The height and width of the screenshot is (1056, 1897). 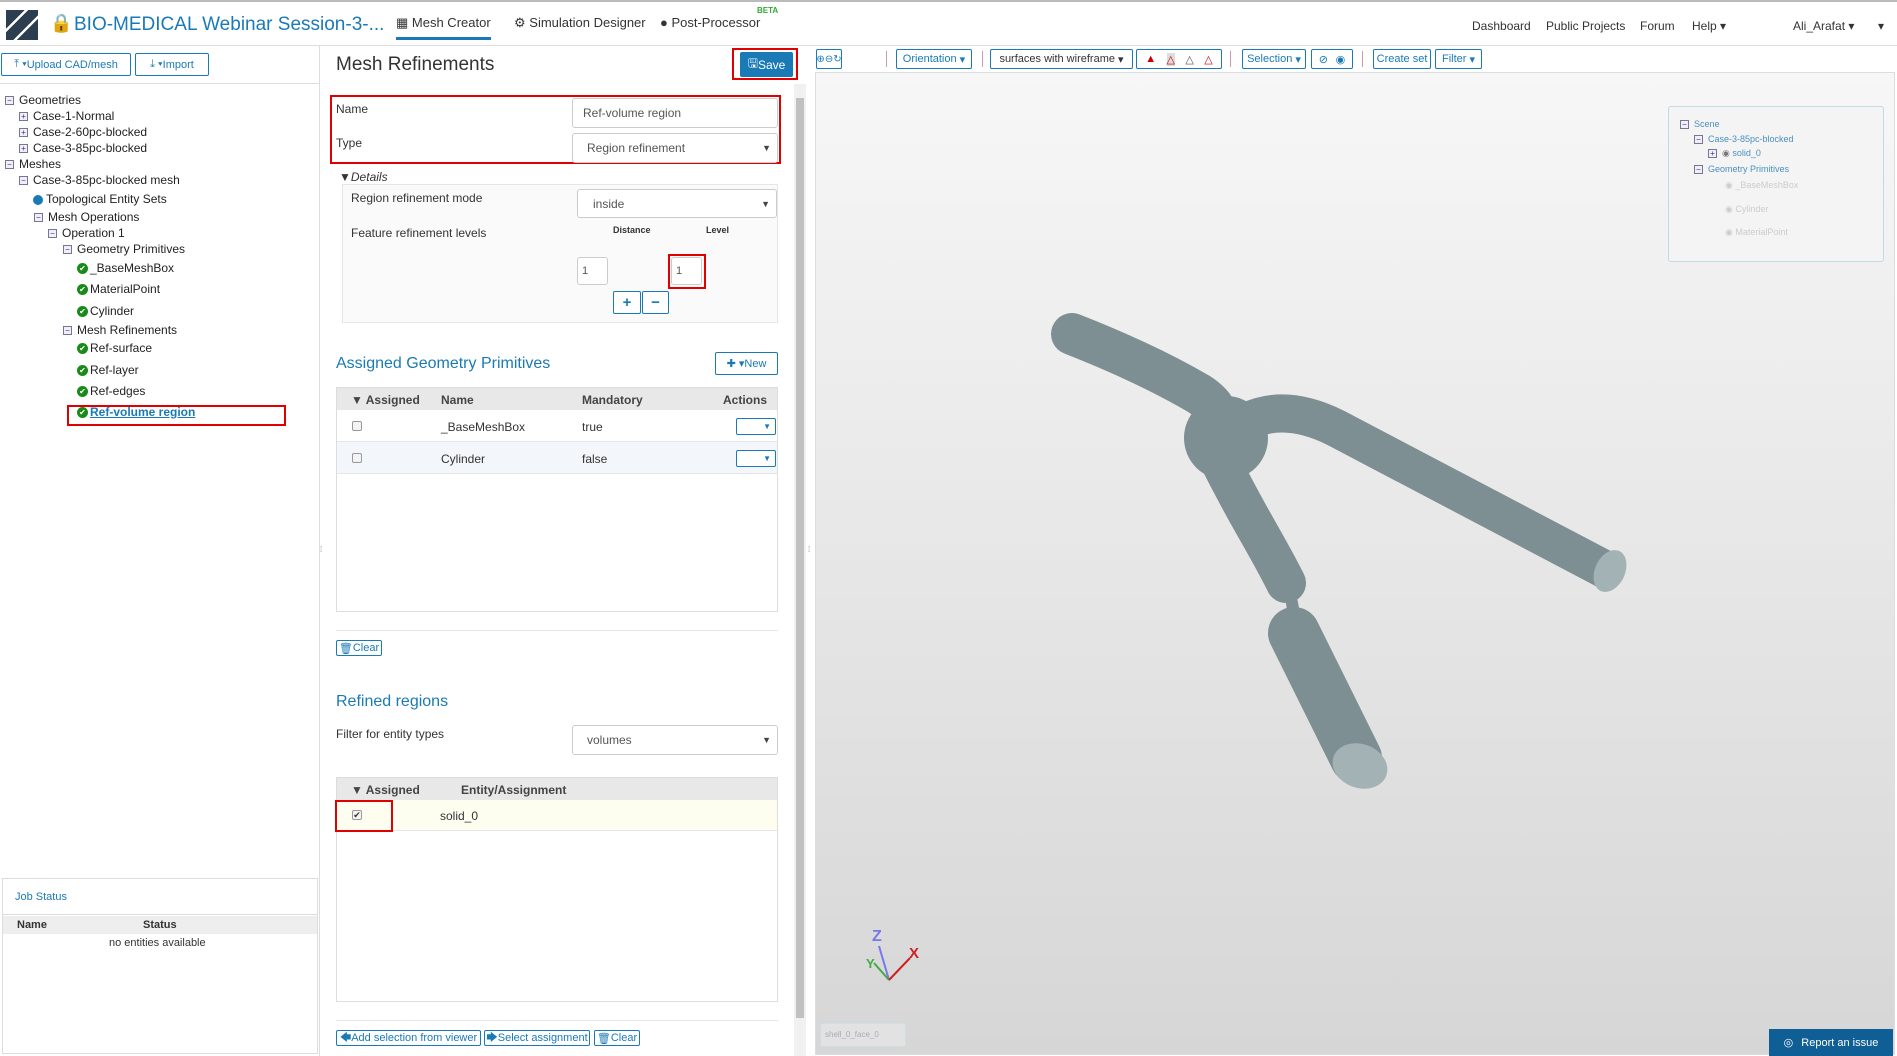 What do you see at coordinates (1323, 59) in the screenshot?
I see `hide-icon: ⊘` at bounding box center [1323, 59].